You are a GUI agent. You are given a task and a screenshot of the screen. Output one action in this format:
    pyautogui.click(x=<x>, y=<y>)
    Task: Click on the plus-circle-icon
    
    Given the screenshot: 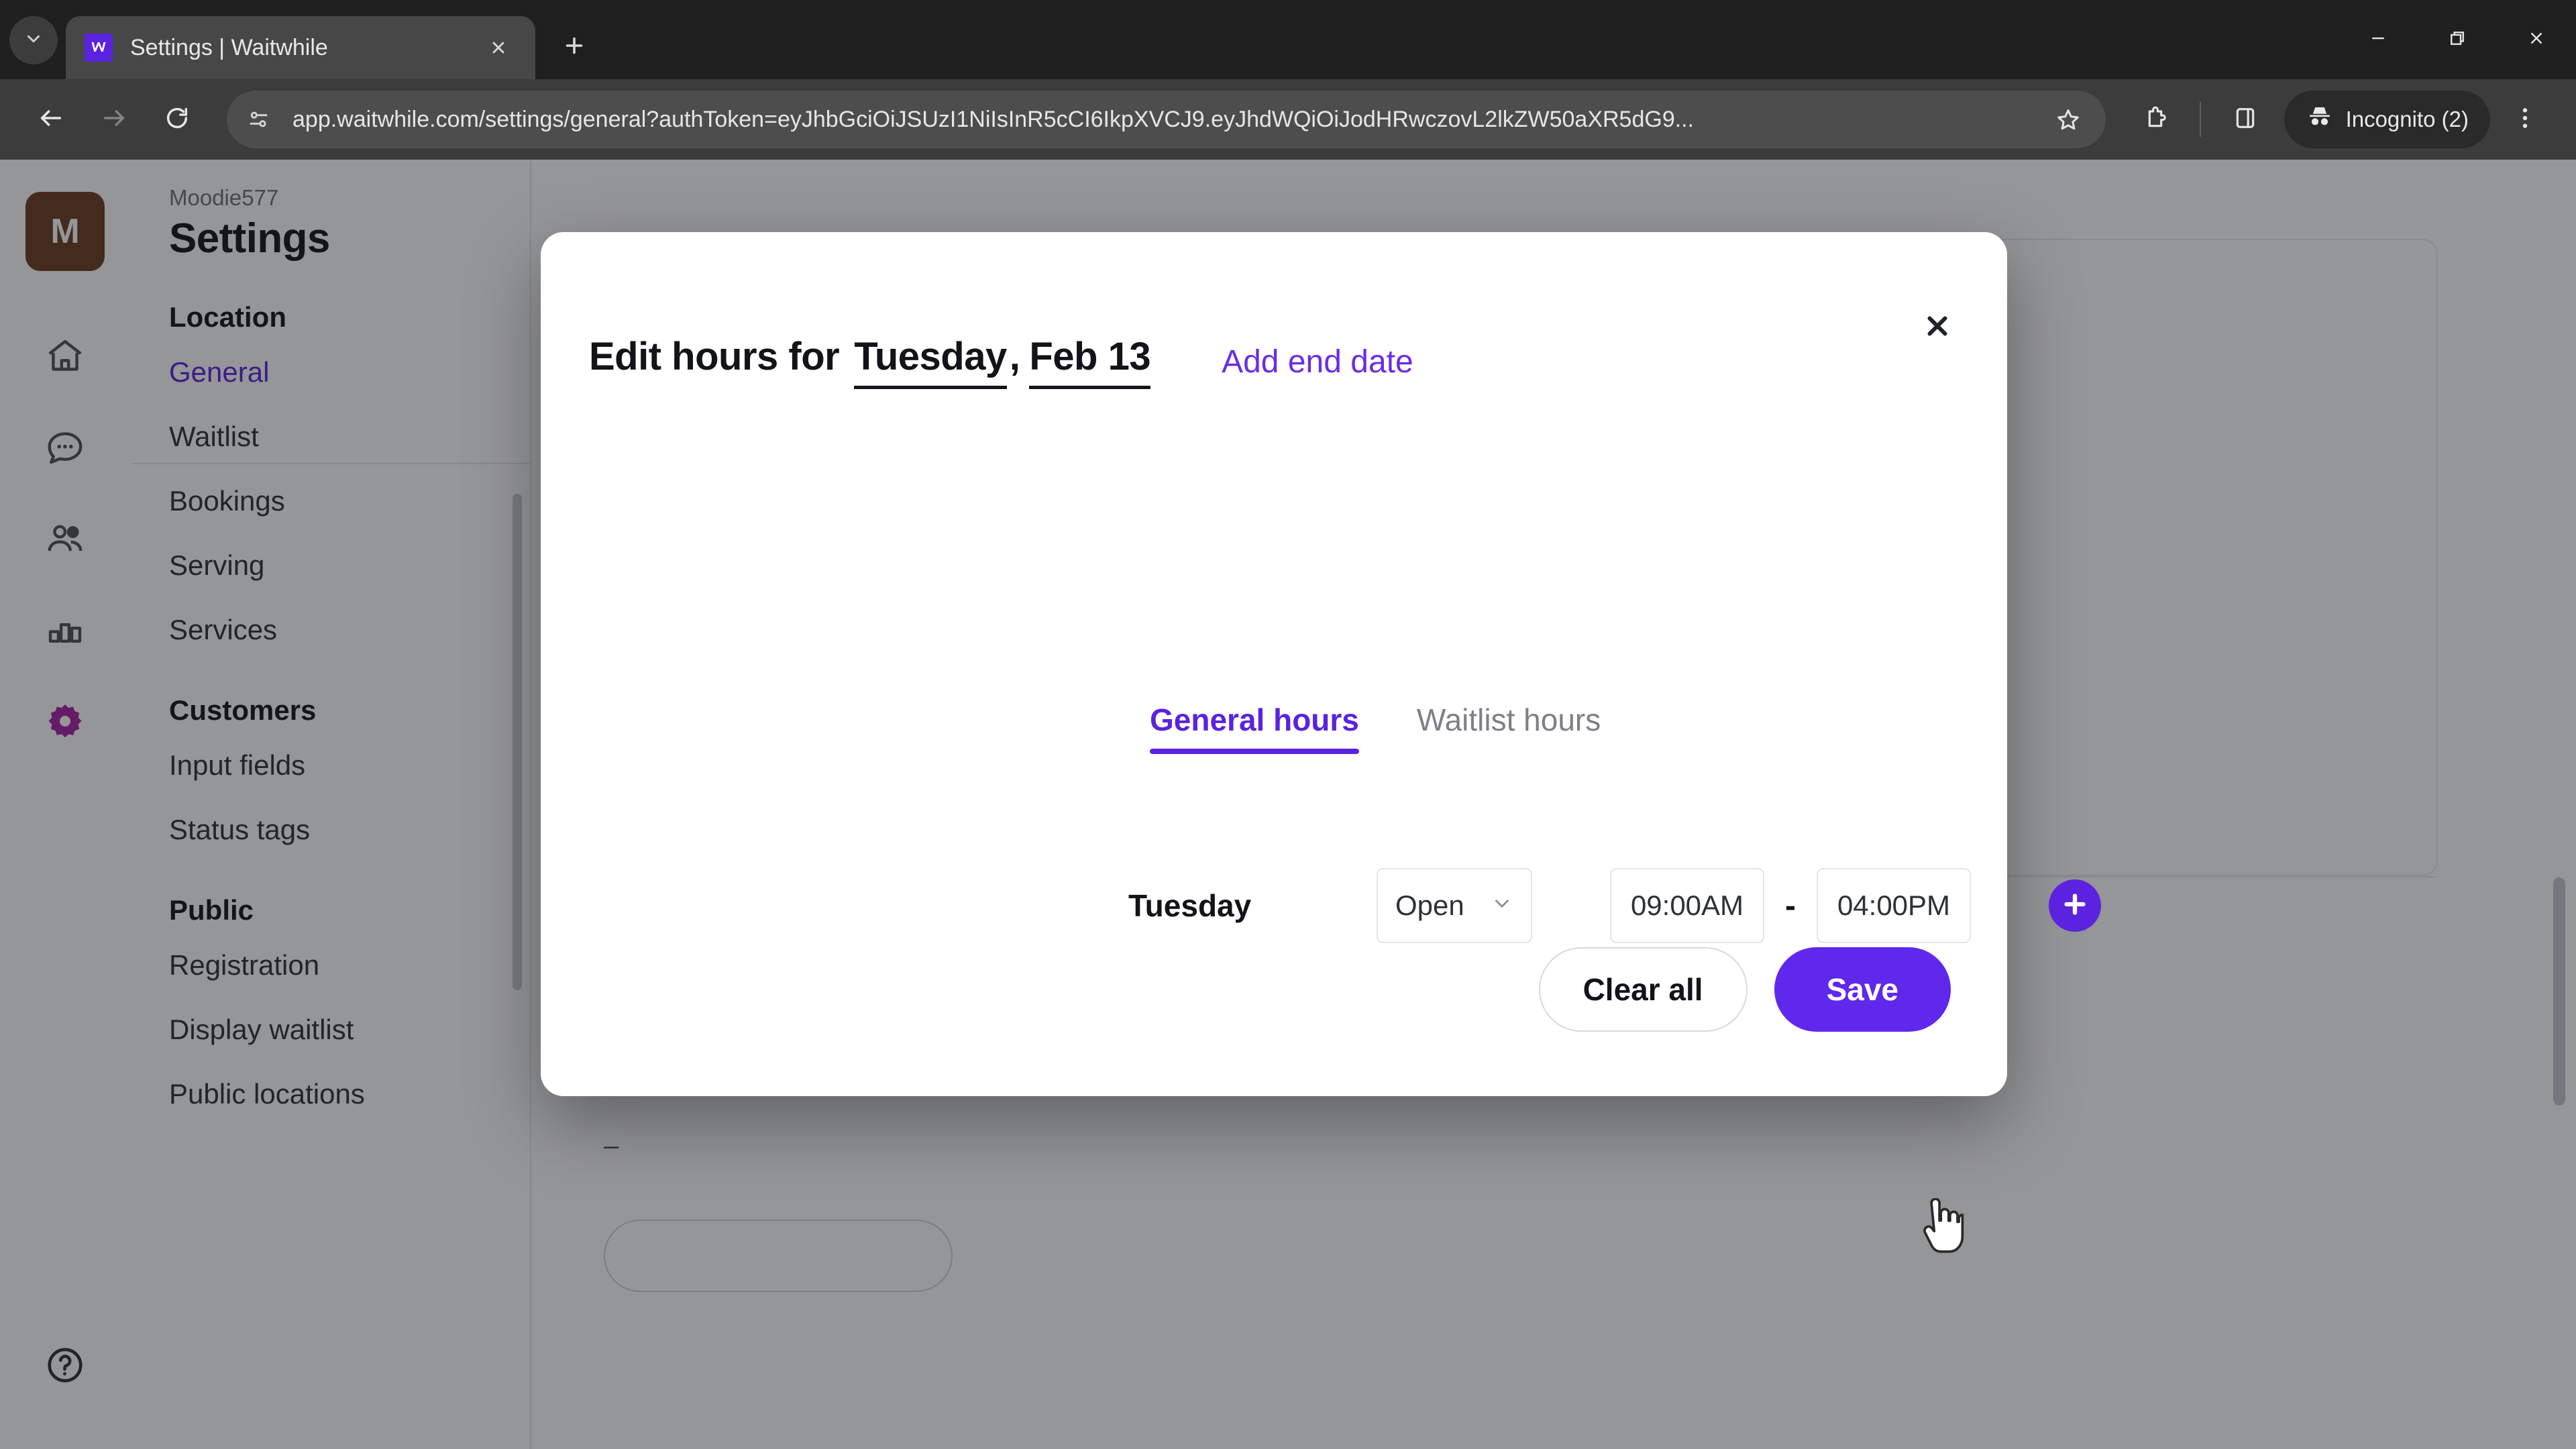 What is the action you would take?
    pyautogui.click(x=2074, y=906)
    